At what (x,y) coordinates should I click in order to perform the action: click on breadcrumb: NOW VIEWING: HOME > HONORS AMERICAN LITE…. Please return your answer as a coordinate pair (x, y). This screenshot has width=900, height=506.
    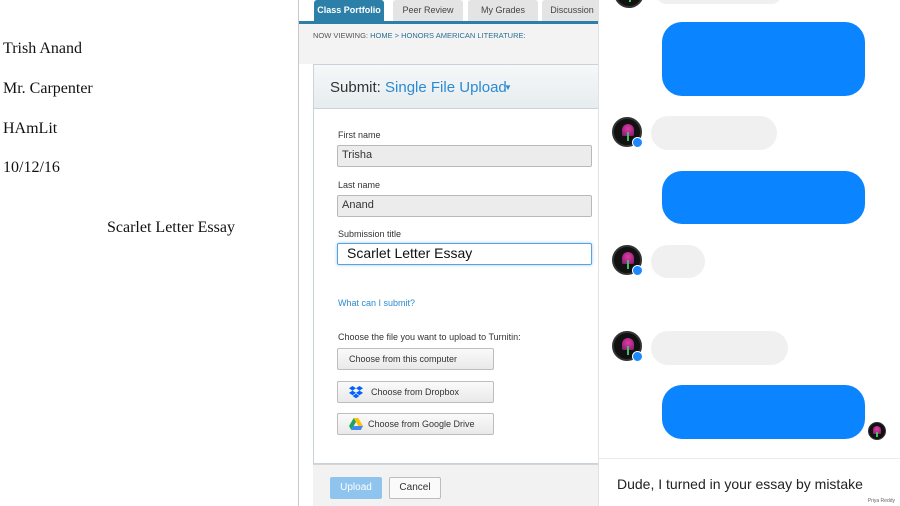
    Looking at the image, I should click on (419, 35).